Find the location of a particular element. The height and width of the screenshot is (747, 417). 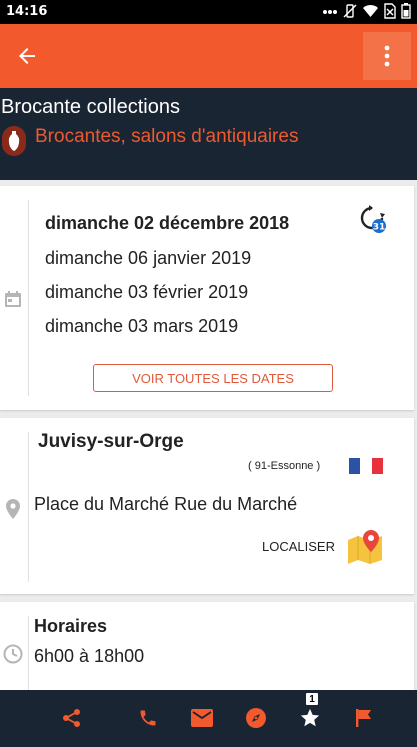

email-button is located at coordinates (202, 718).